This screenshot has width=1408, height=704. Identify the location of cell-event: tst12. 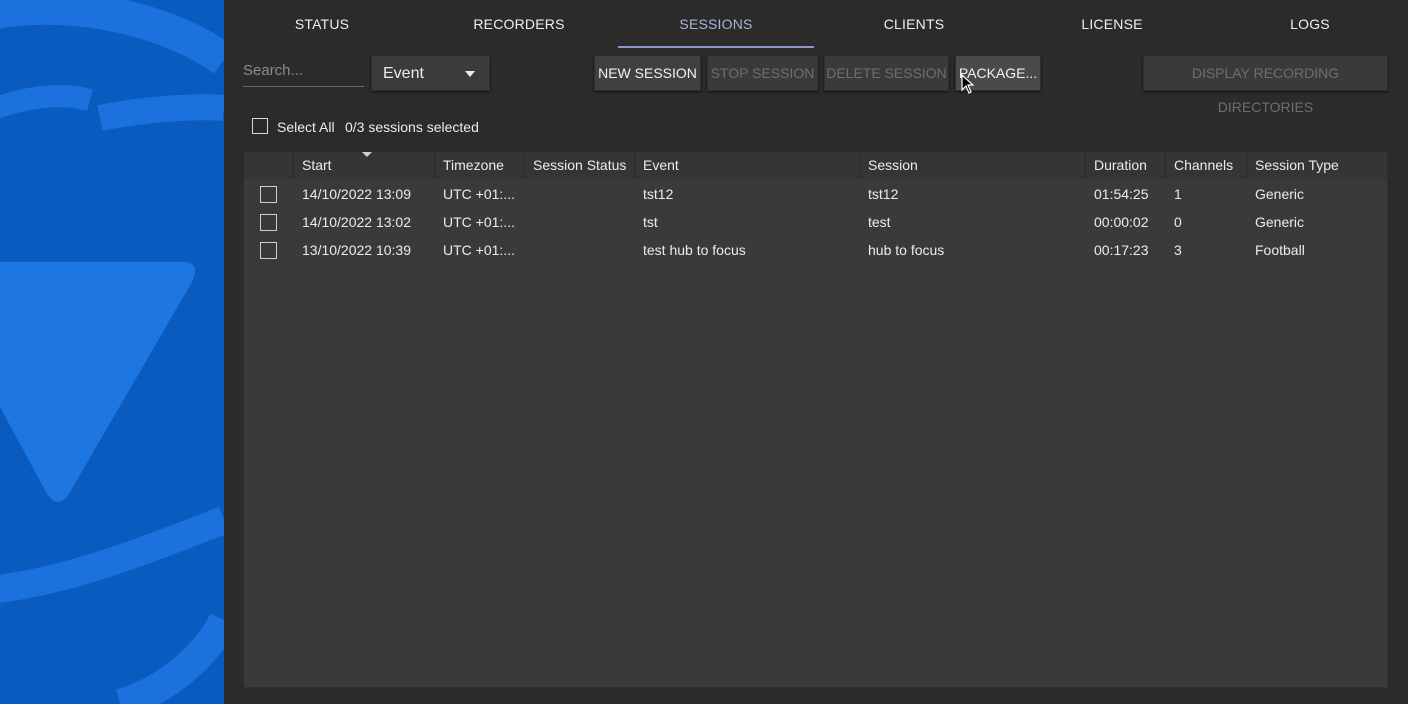
(658, 194).